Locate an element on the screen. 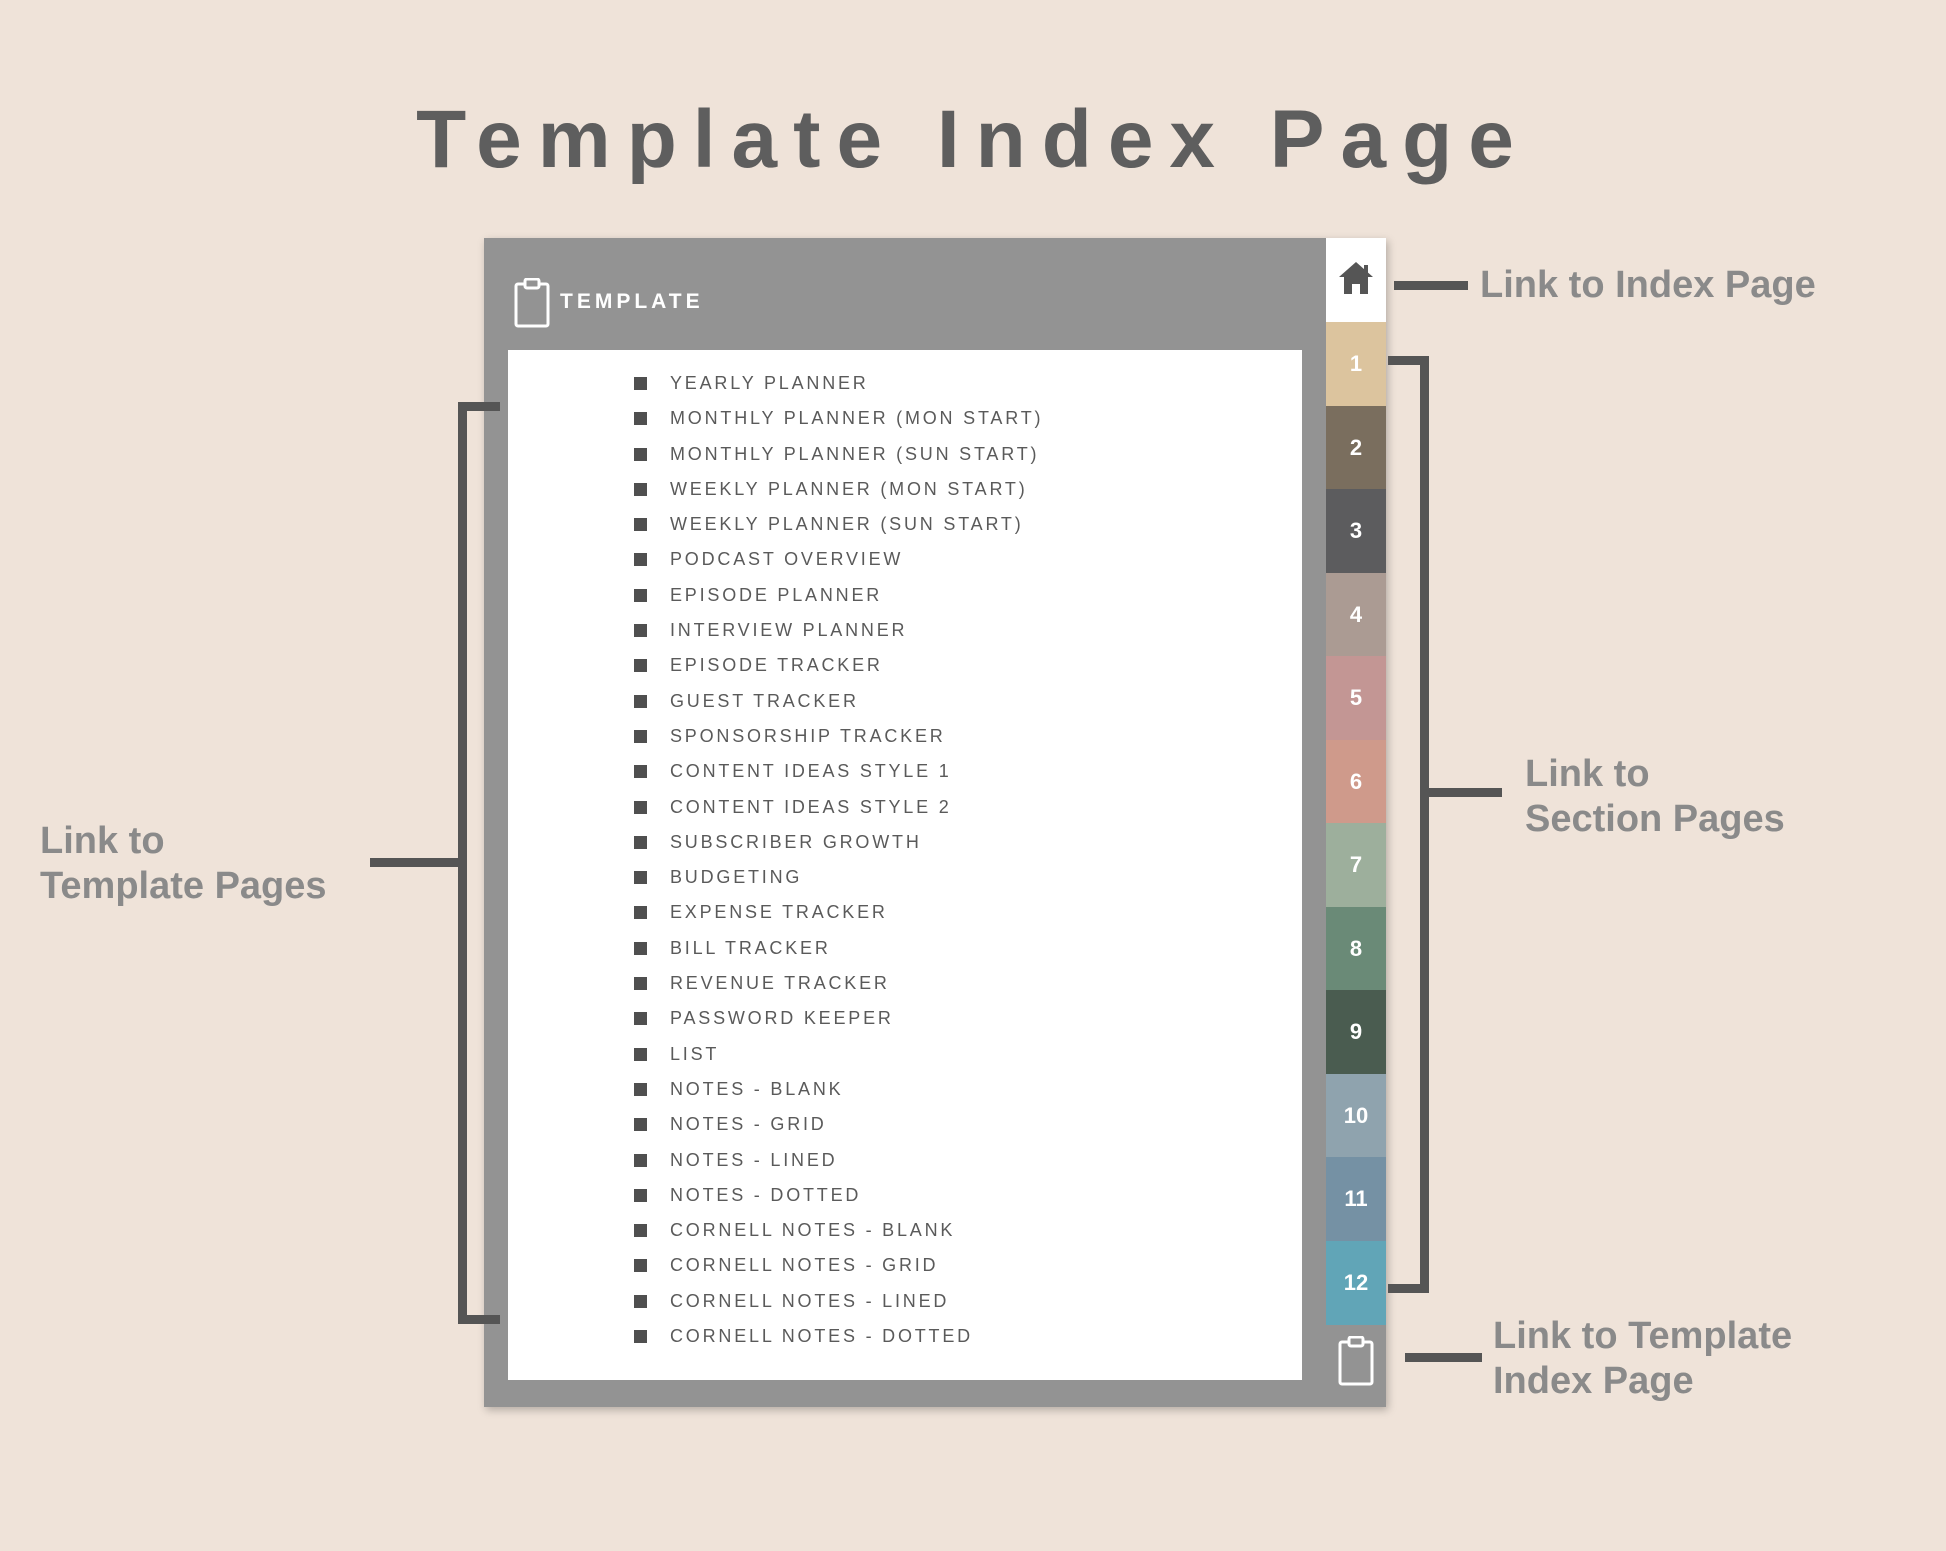 This screenshot has height=1551, width=1946. section-tab-12: 12 is located at coordinates (1356, 1282).